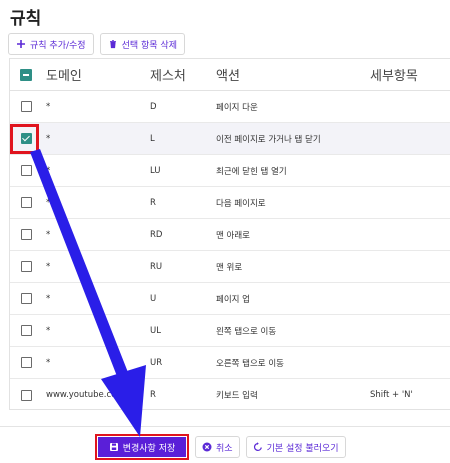  Describe the element at coordinates (149, 448) in the screenshot. I see `save-changes-label: 변경사항 저장` at that location.